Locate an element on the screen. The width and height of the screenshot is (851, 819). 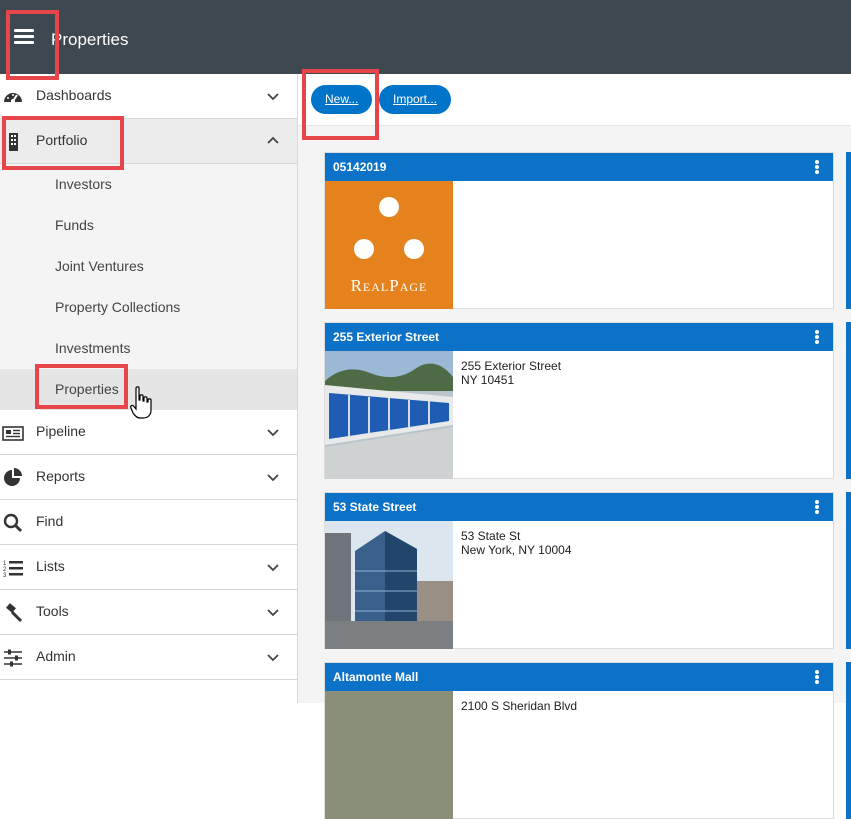
sidebar-item-portfolio: Portfolio is located at coordinates (148, 141).